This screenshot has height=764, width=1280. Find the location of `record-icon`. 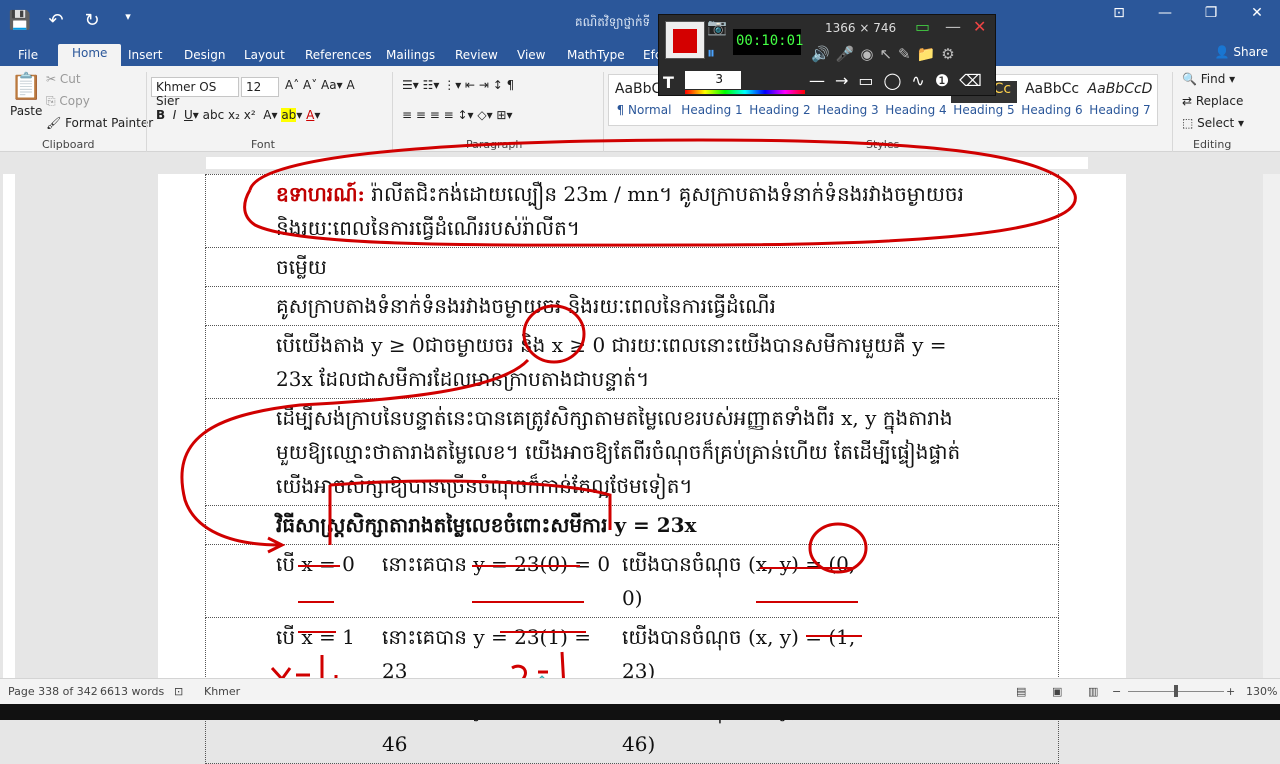

record-icon is located at coordinates (685, 41).